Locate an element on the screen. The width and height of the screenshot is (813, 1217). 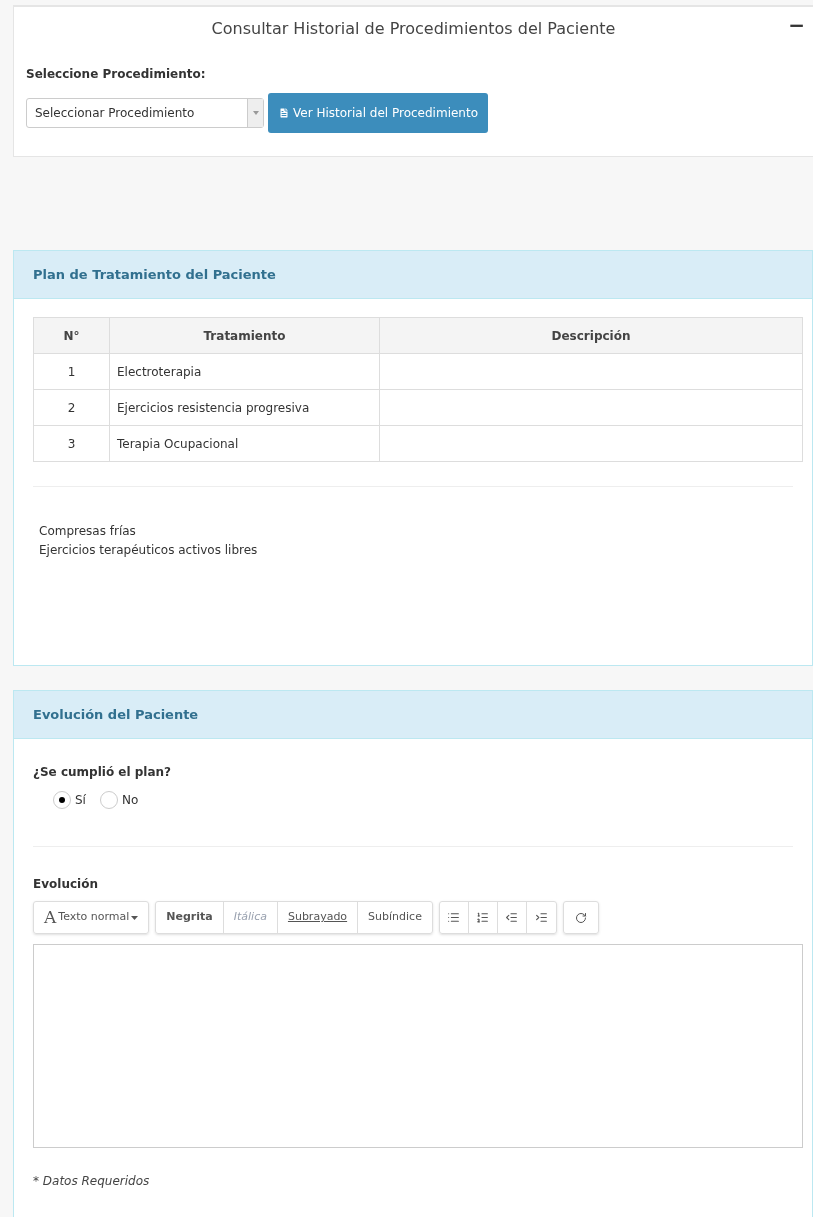
redo-button is located at coordinates (580, 917).